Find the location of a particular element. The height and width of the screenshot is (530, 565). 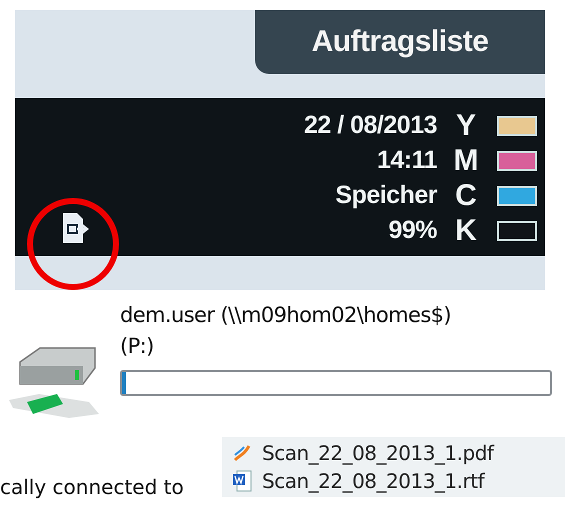

drive-name: dem.user (\\m09hom02\homes$) is located at coordinates (286, 315).